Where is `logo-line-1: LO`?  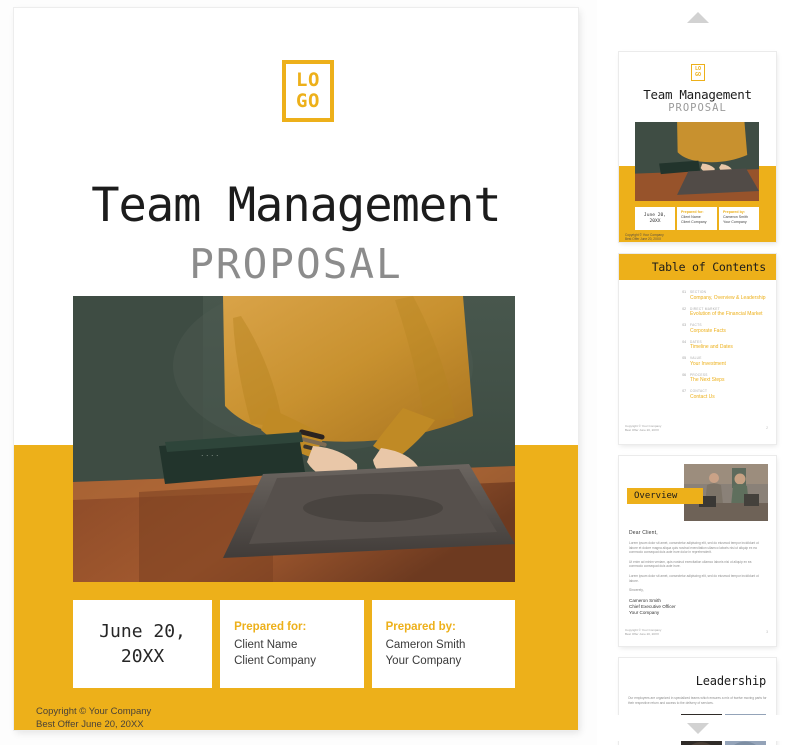
logo-line-1: LO is located at coordinates (308, 80).